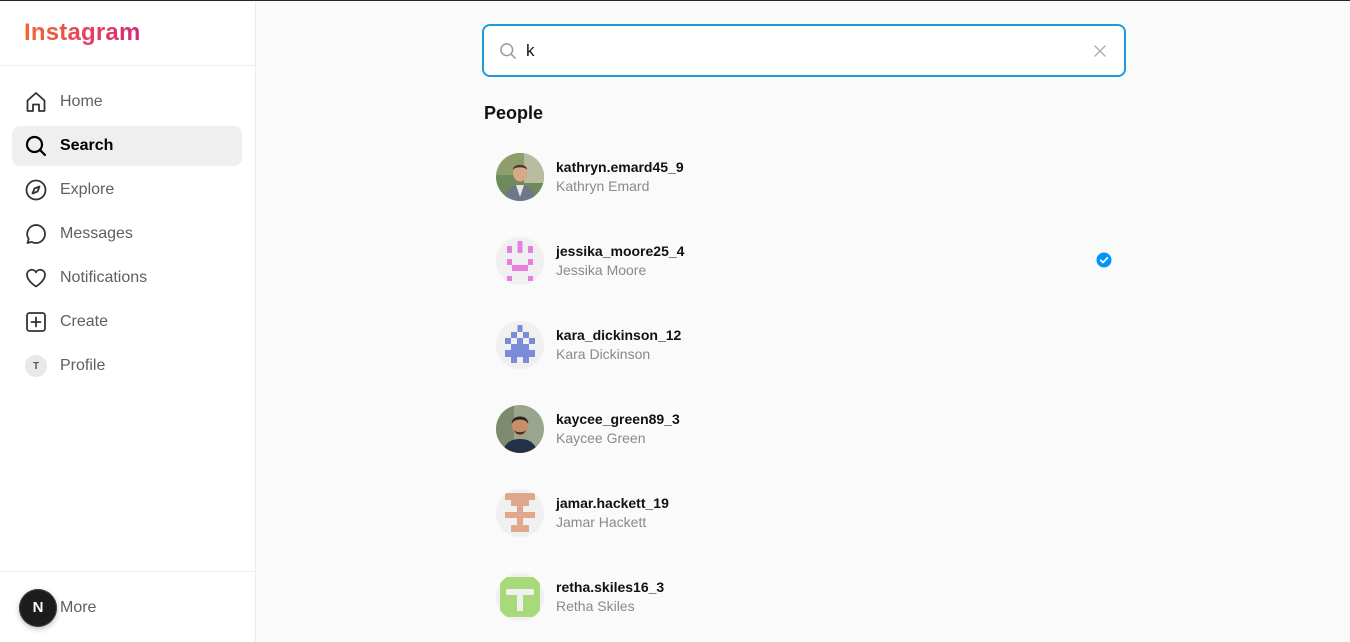  Describe the element at coordinates (96, 233) in the screenshot. I see `sidebar-item-label: Messages` at that location.